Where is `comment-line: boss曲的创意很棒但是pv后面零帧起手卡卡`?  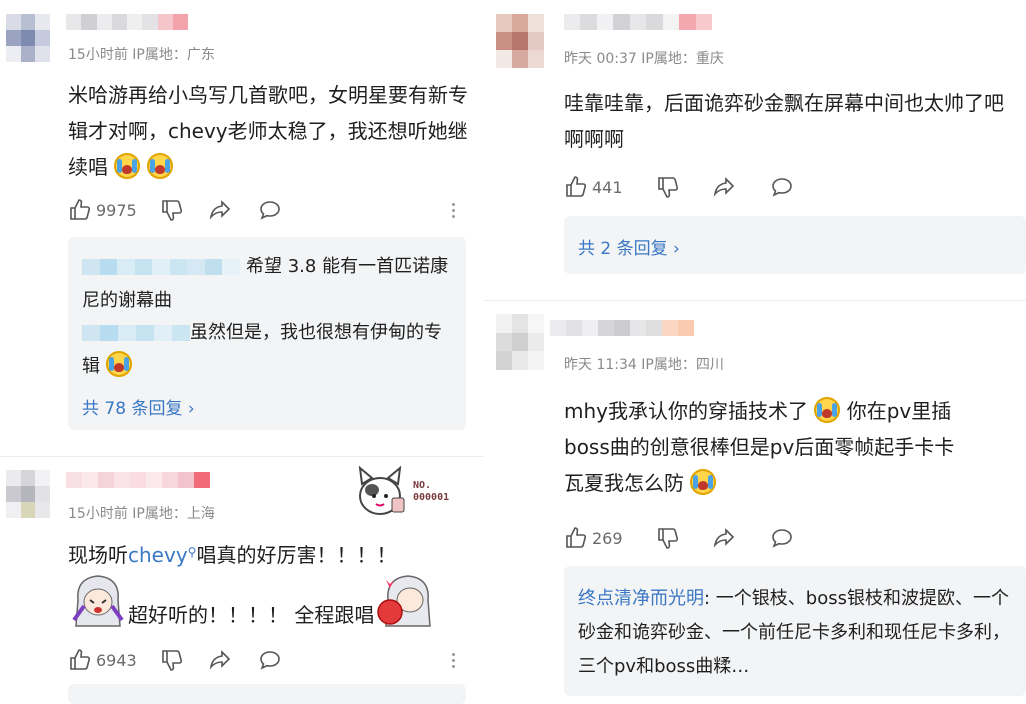 comment-line: boss曲的创意很棒但是pv后面零帧起手卡卡 is located at coordinates (759, 447).